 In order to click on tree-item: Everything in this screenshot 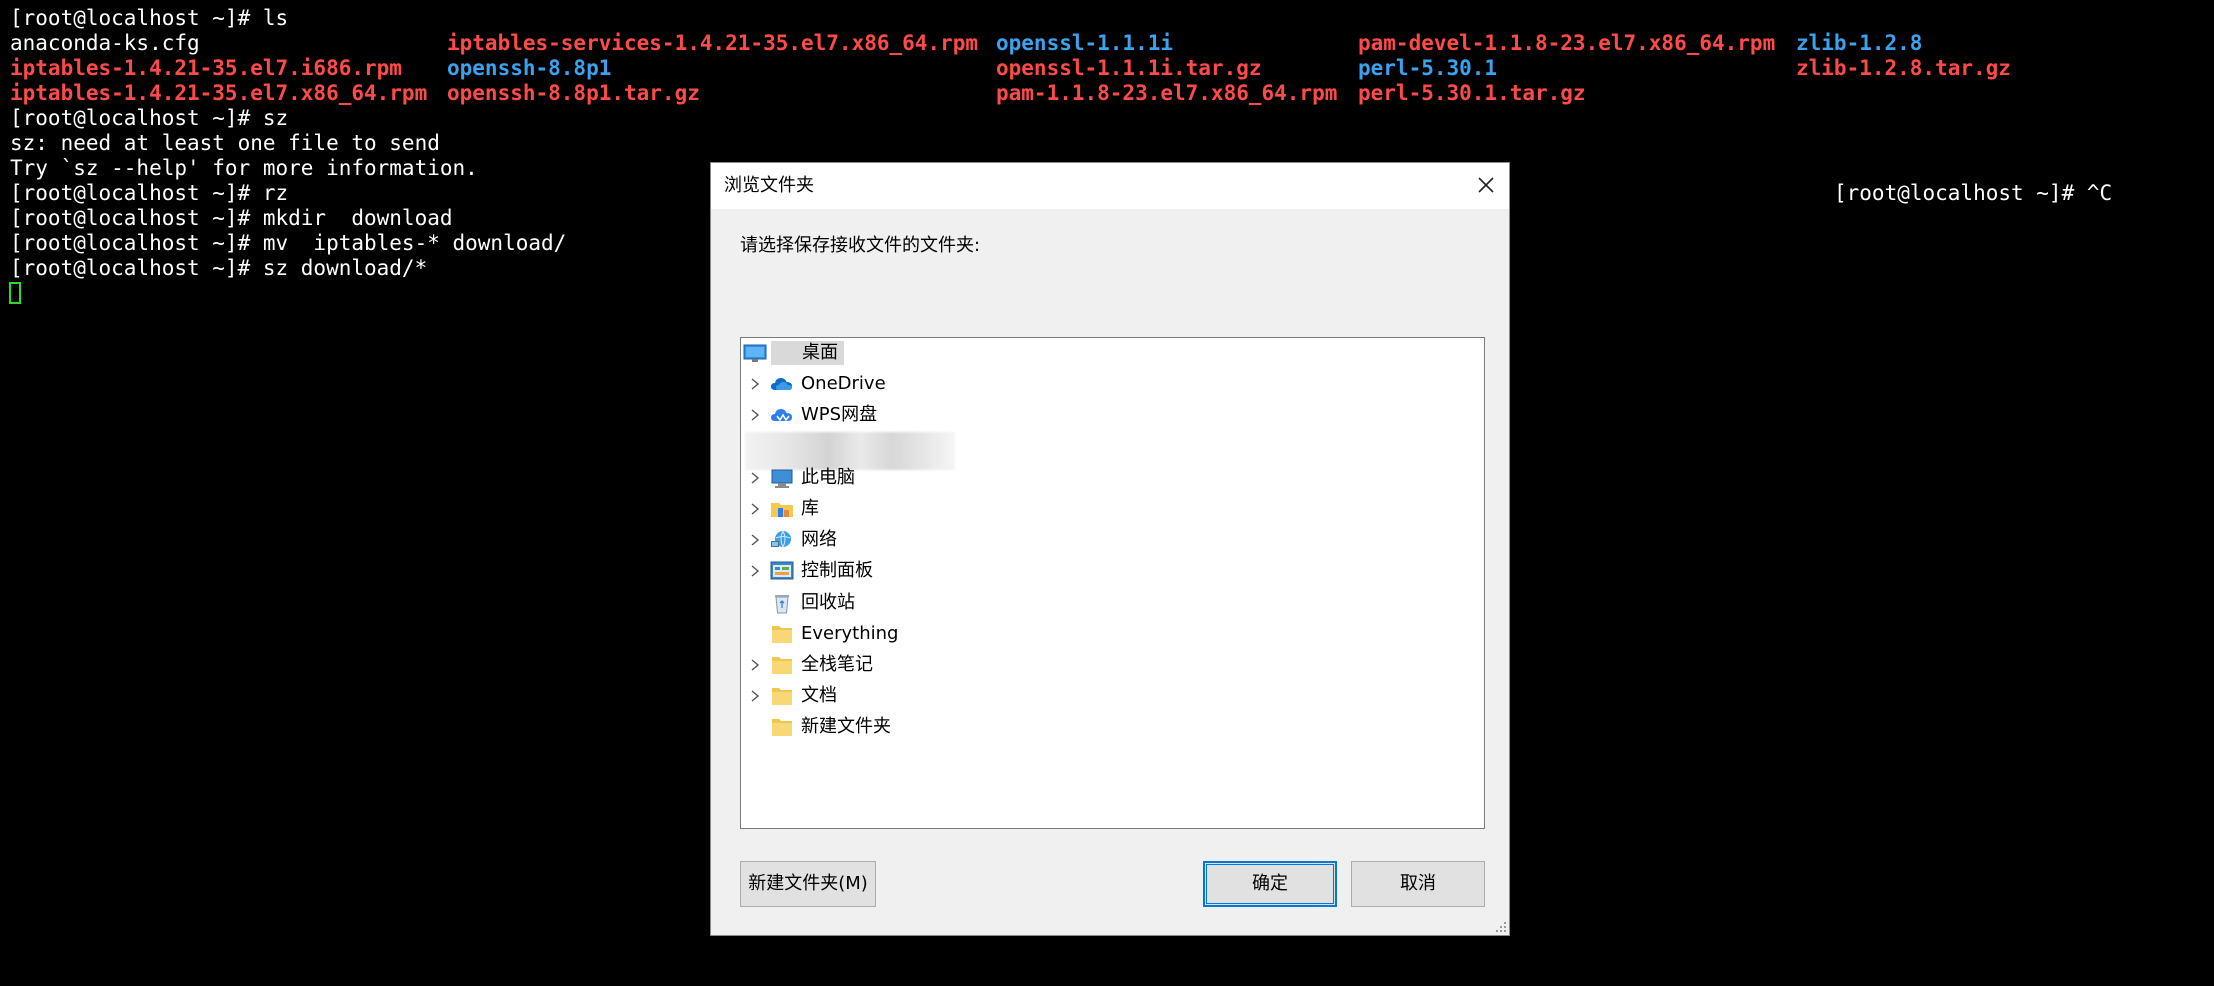, I will do `click(1111, 634)`.